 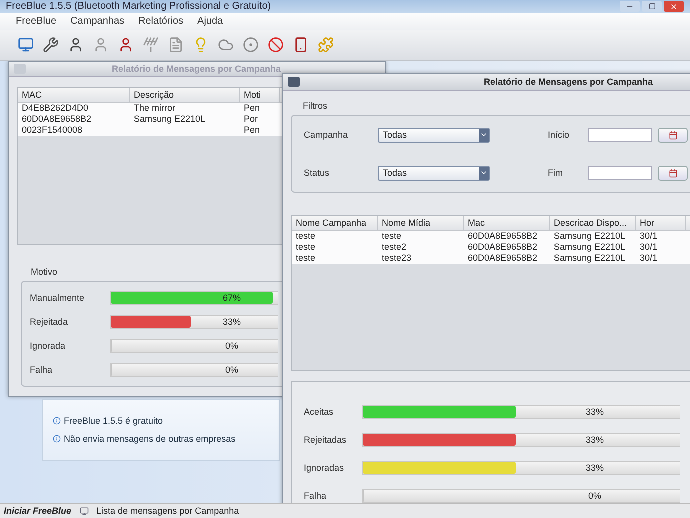 I want to click on start-label: Iniciar FreeBlue, so click(x=38, y=511).